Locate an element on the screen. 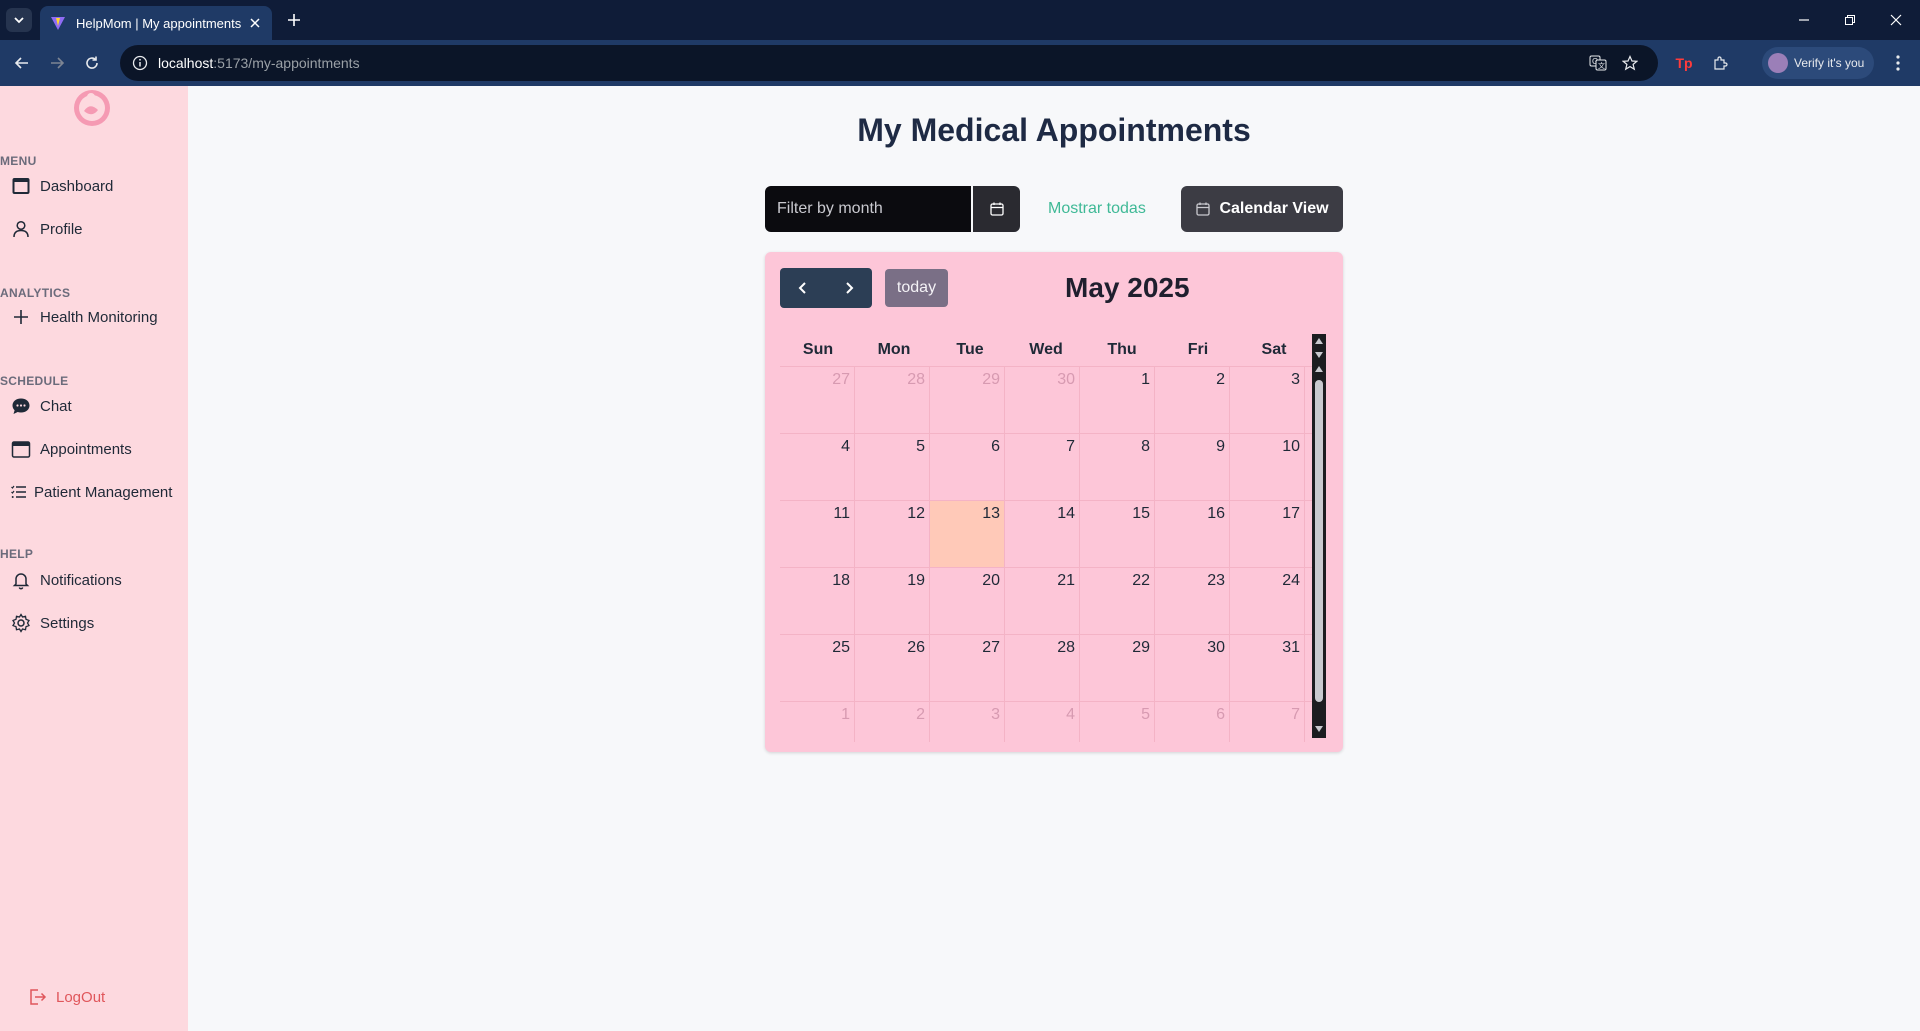 Image resolution: width=1920 pixels, height=1031 pixels. tab-close-icon is located at coordinates (255, 23).